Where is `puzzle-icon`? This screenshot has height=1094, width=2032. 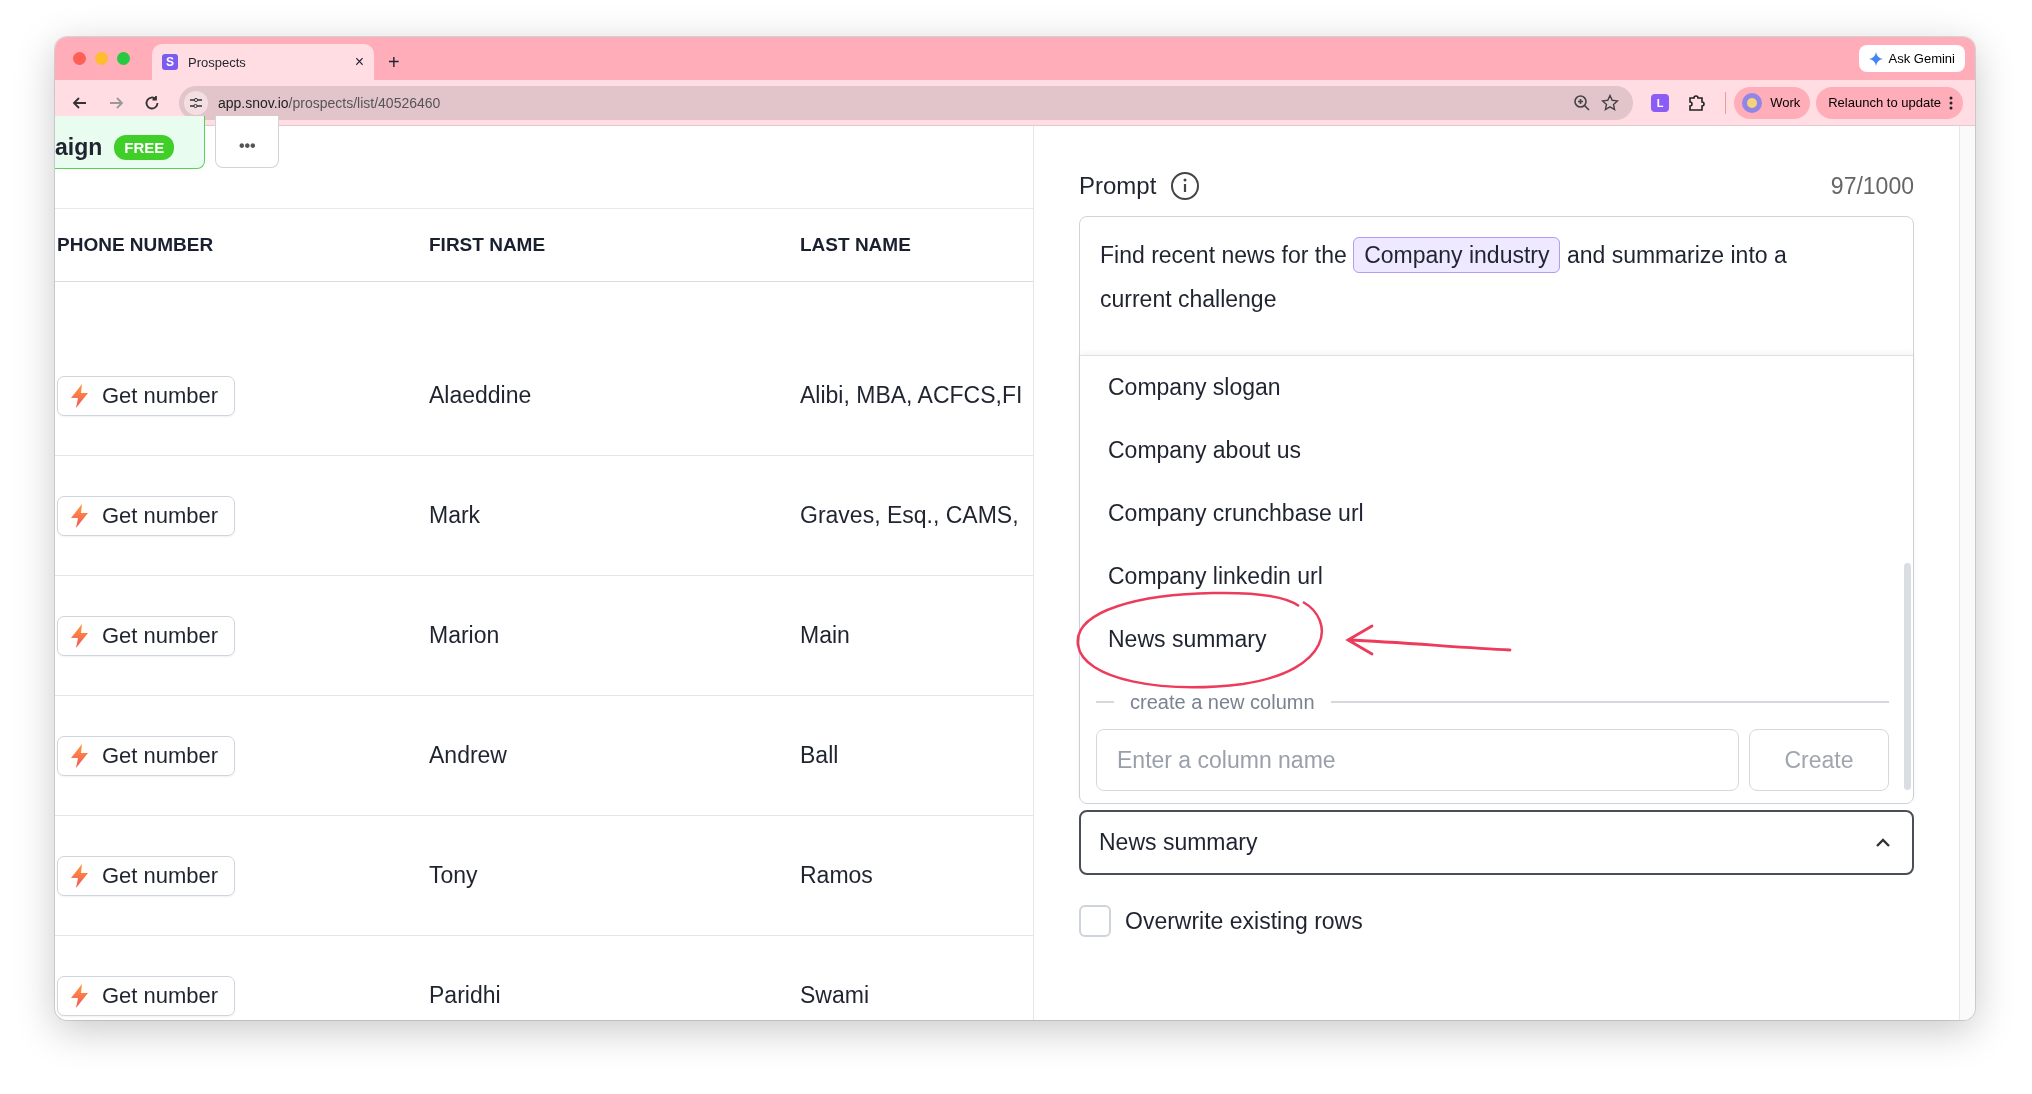 puzzle-icon is located at coordinates (1697, 102).